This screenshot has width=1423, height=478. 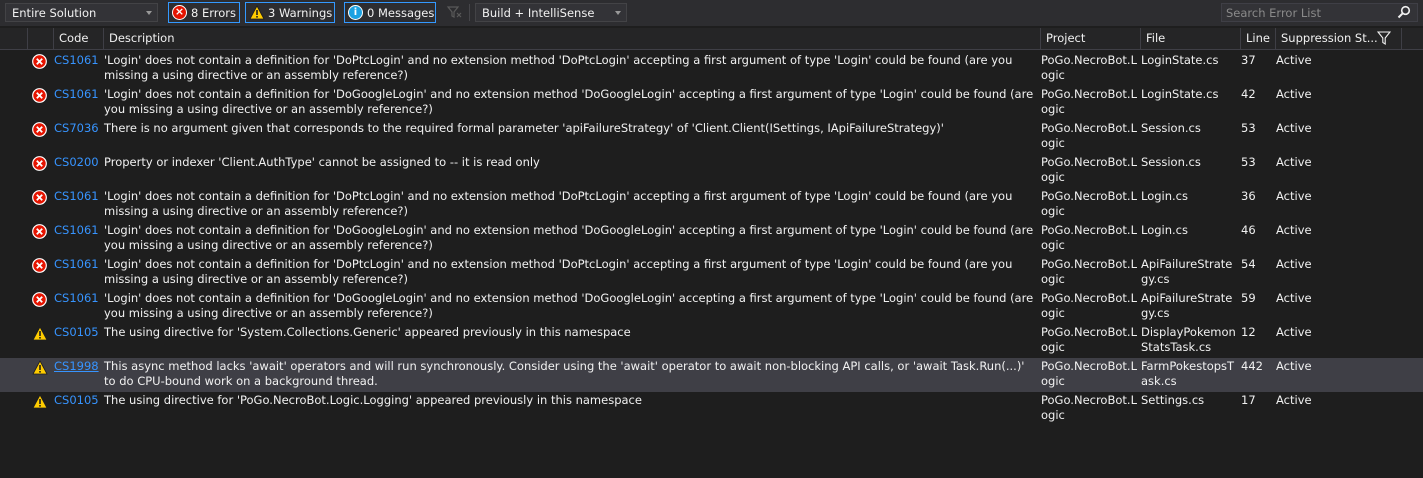 I want to click on column-header-file: File, so click(x=1190, y=38).